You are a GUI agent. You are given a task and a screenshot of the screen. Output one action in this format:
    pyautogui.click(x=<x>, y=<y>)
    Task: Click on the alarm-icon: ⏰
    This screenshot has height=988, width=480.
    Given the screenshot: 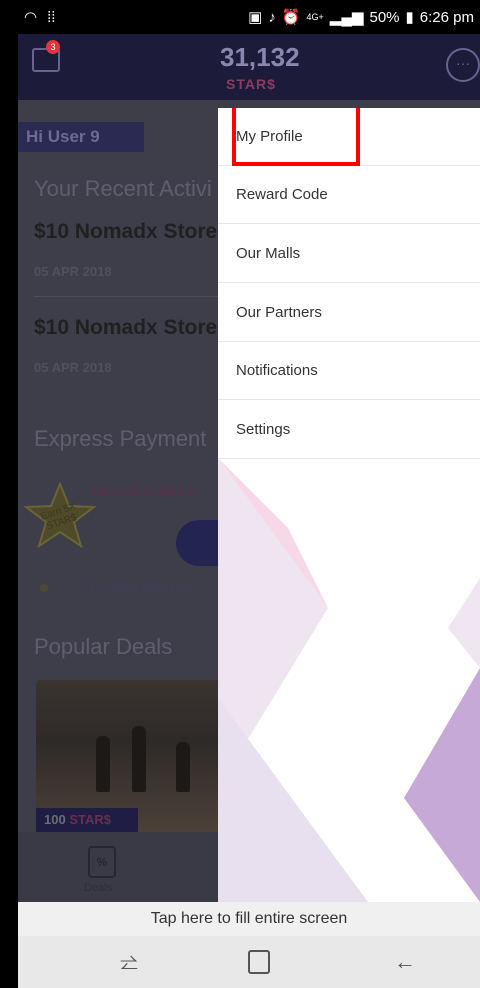 What is the action you would take?
    pyautogui.click(x=291, y=17)
    